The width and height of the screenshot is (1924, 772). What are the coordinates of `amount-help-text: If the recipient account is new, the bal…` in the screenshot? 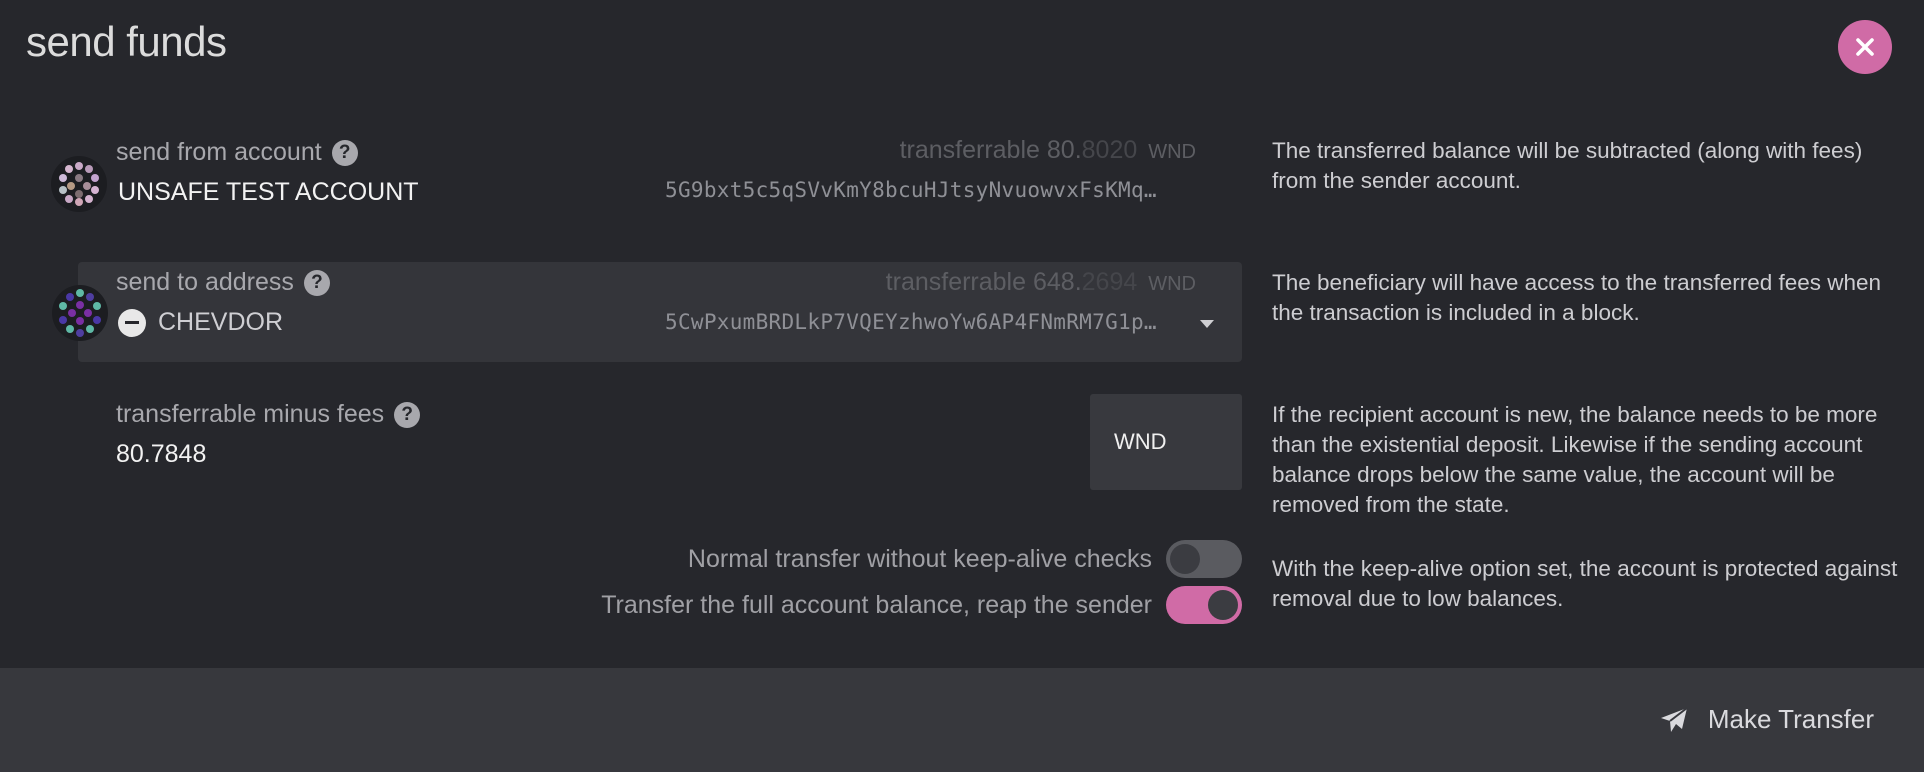 It's located at (1575, 459).